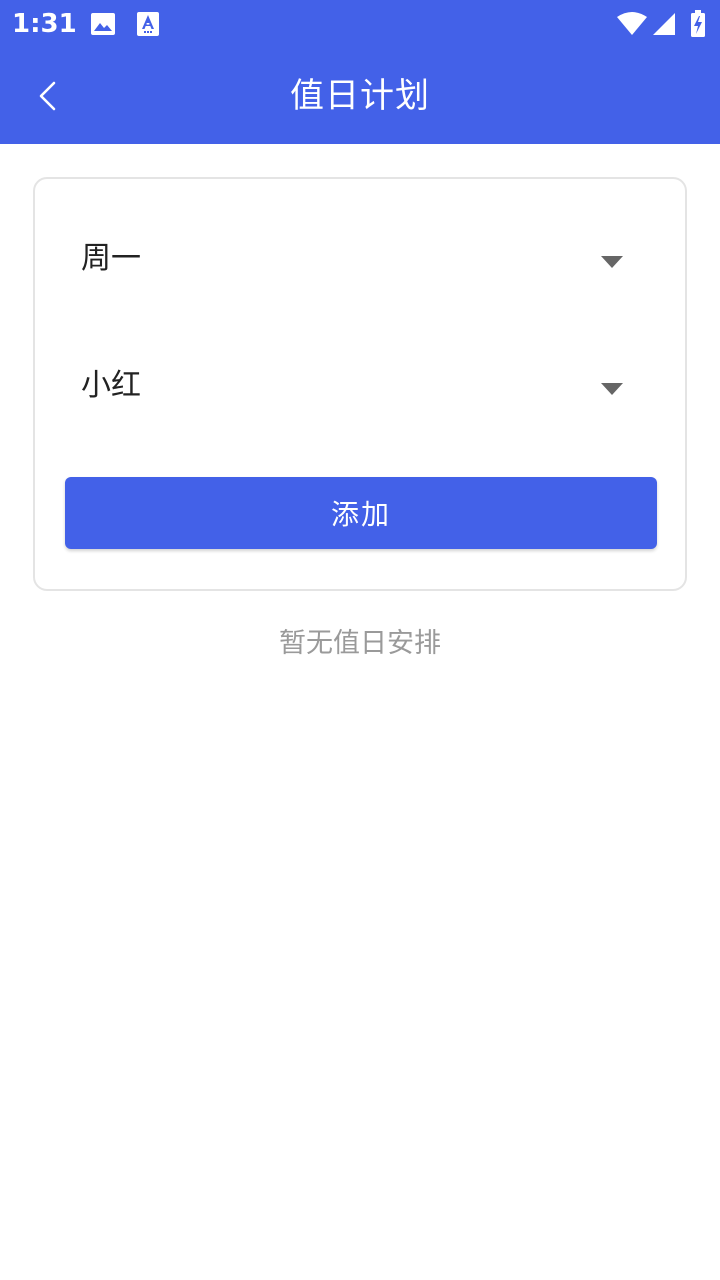 The image size is (720, 1280). What do you see at coordinates (44, 24) in the screenshot?
I see `status-time: 1:31` at bounding box center [44, 24].